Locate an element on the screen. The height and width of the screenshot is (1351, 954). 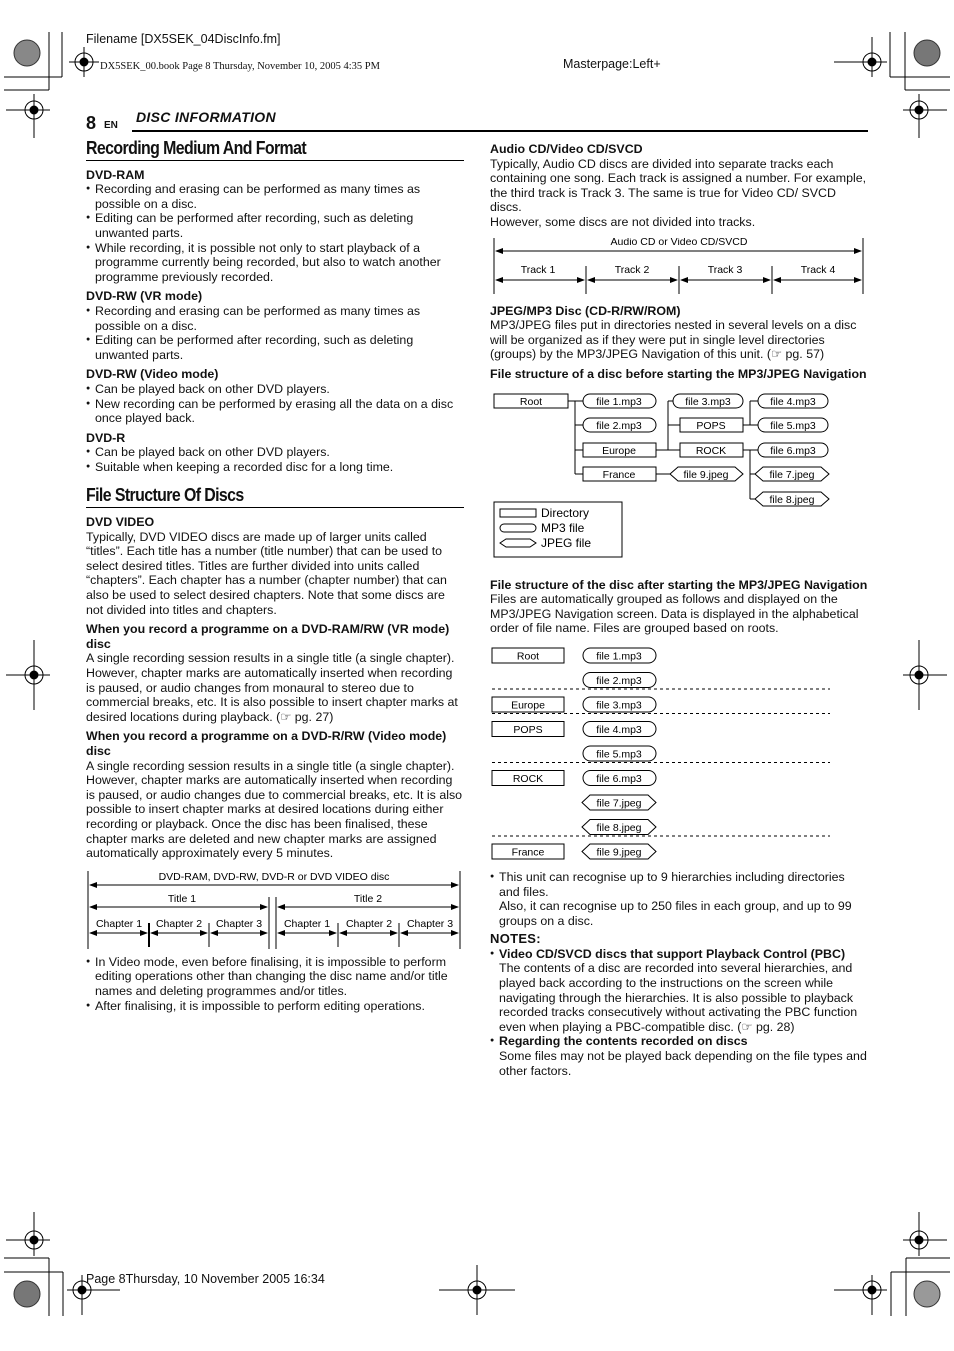
track-diagram-label: Audio CD or Video CD/SVCD is located at coordinates (679, 243).